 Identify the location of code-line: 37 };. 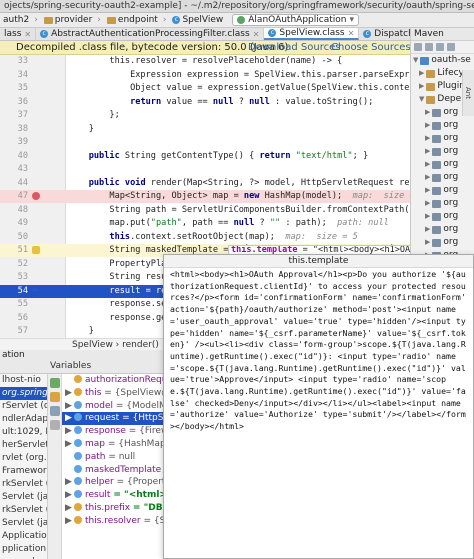
(205, 115).